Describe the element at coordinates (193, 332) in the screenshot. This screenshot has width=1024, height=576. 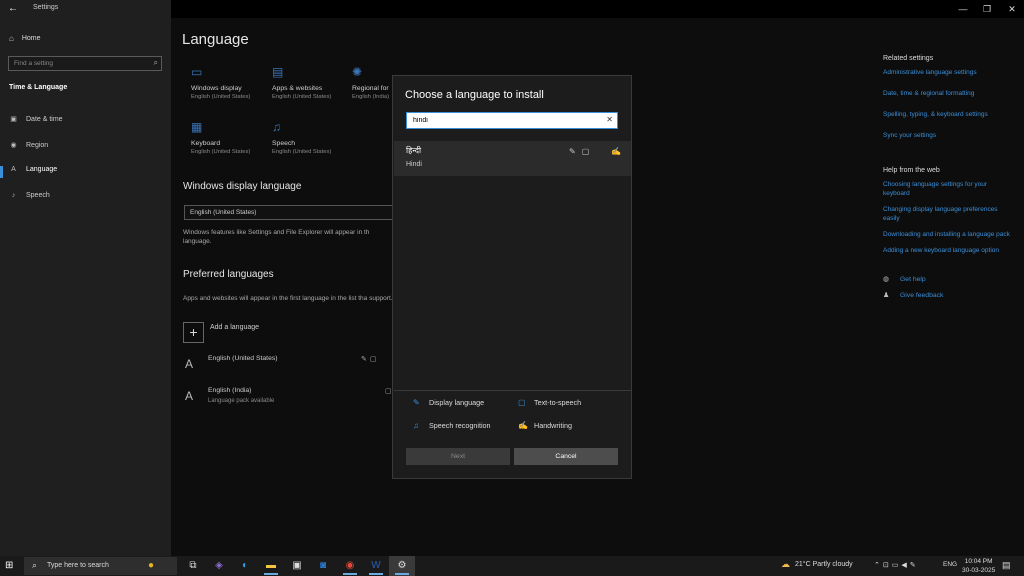
I see `add-language-button: +` at that location.